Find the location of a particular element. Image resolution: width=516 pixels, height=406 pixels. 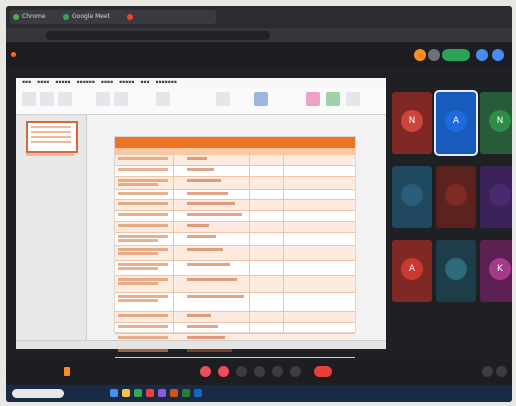

present-button is located at coordinates (277, 371).